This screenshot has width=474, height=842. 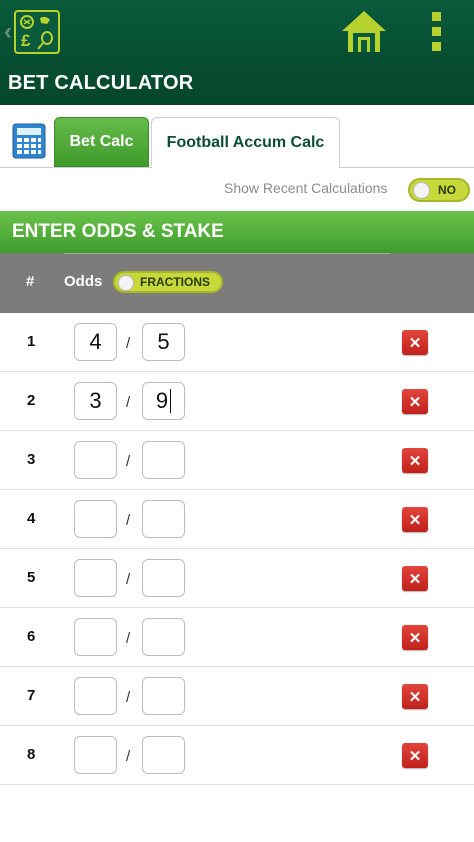 I want to click on tab-football-accum-calc: Football Accum Calc, so click(x=245, y=142).